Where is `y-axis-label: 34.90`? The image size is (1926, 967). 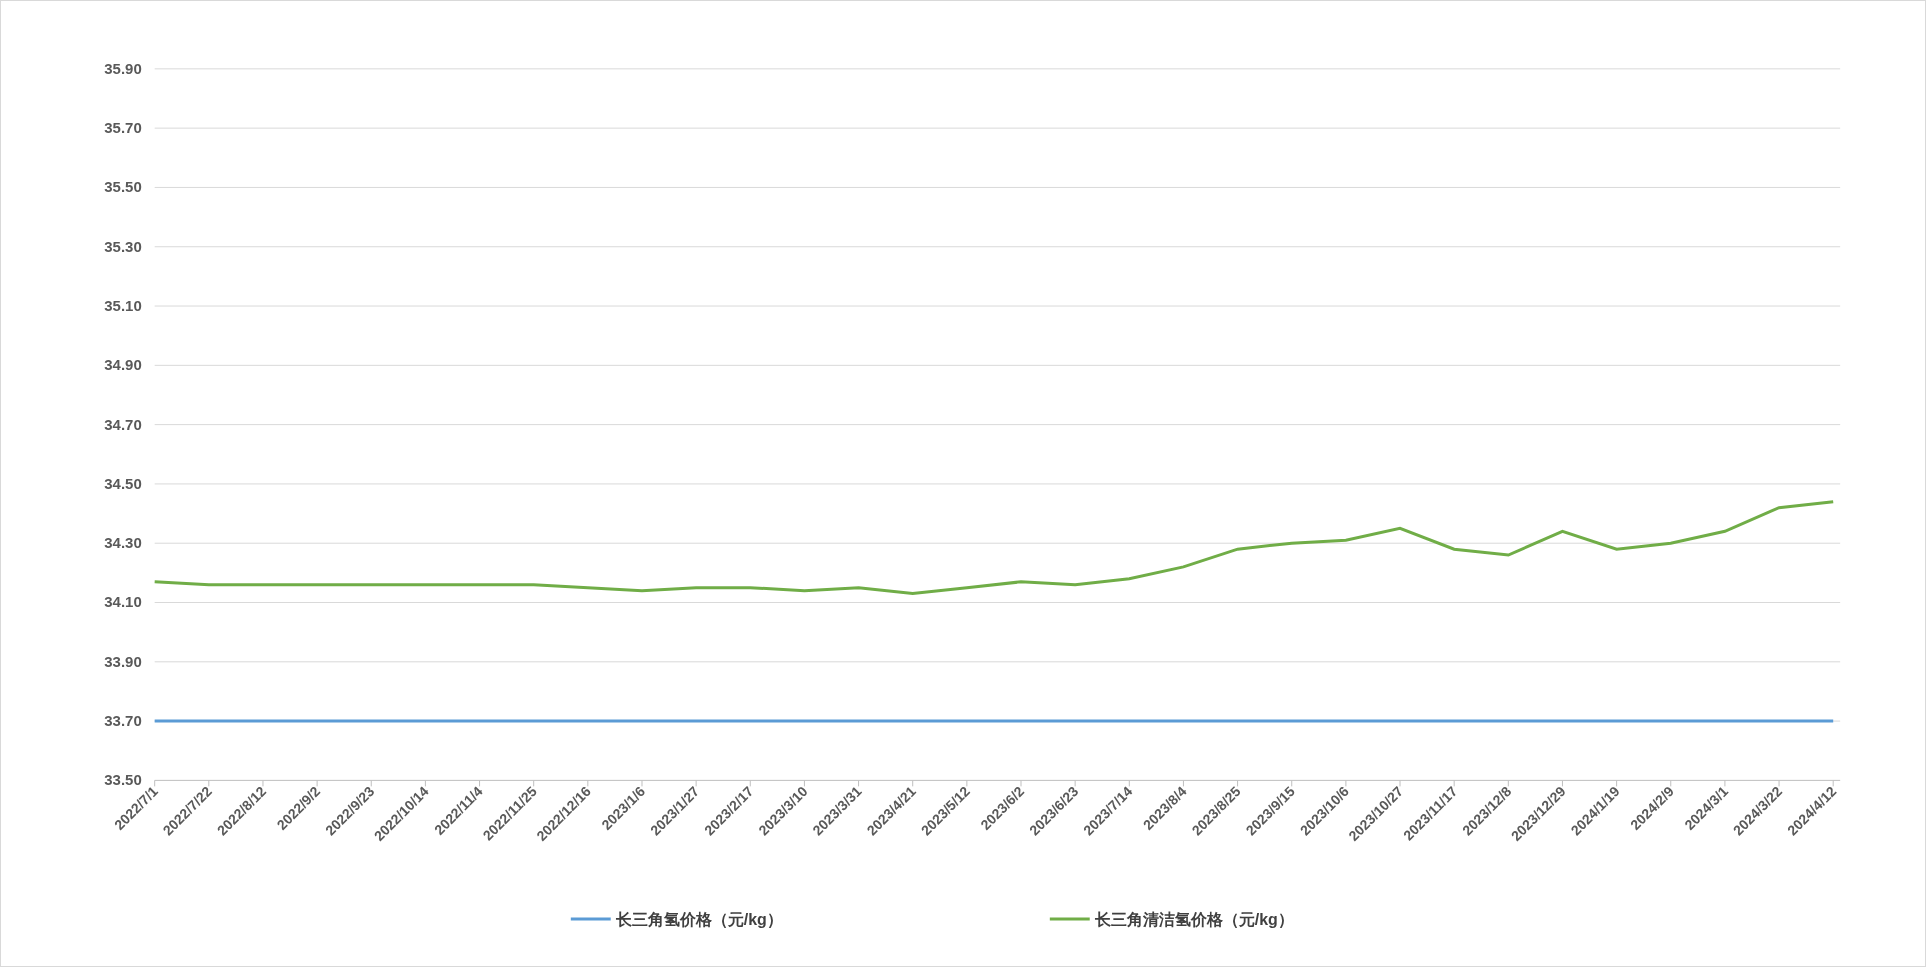
y-axis-label: 34.90 is located at coordinates (123, 365).